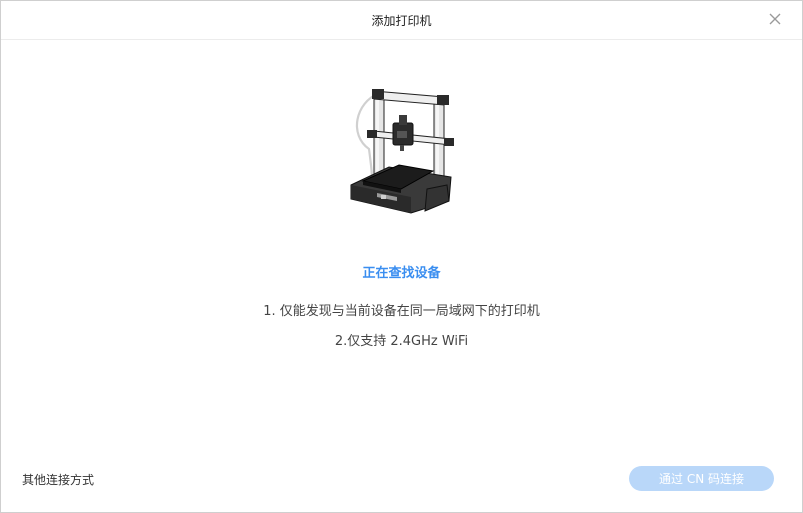  Describe the element at coordinates (58, 479) in the screenshot. I see `other-connection-link: 其他连接方式` at that location.